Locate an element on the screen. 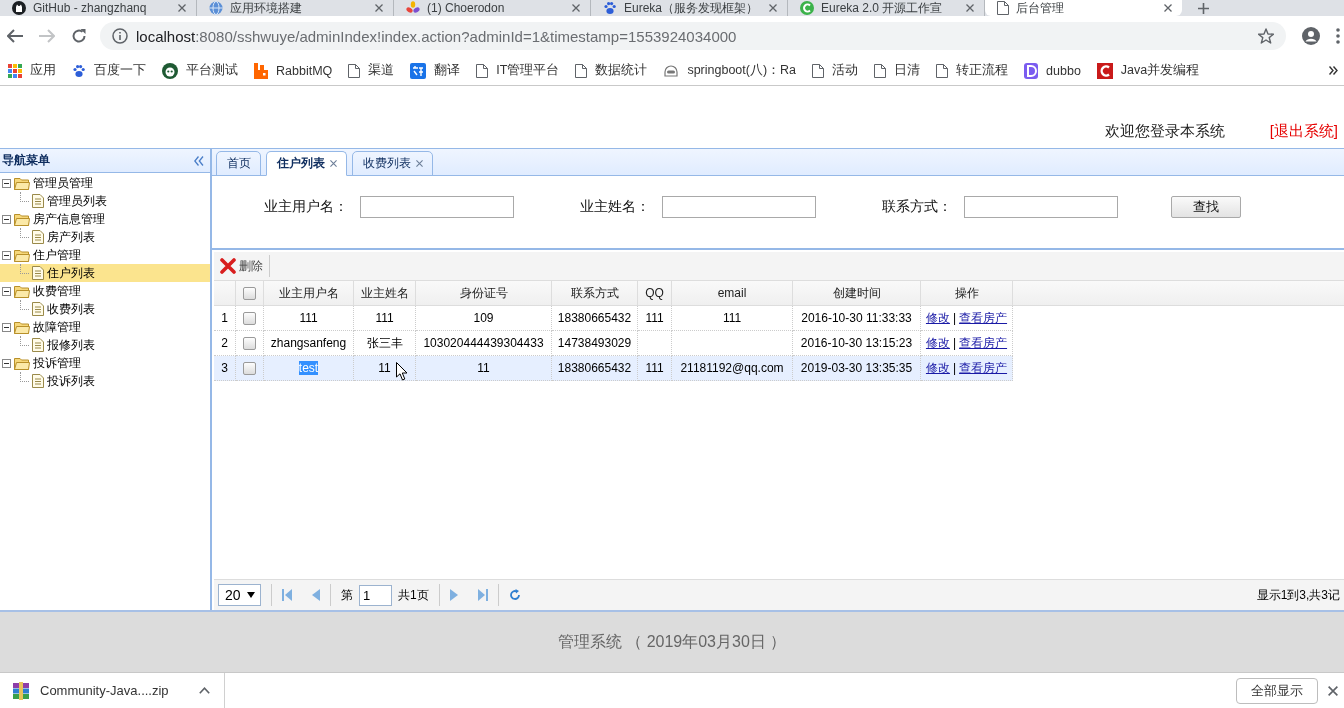 This screenshot has width=1344, height=708. info-icon is located at coordinates (120, 36).